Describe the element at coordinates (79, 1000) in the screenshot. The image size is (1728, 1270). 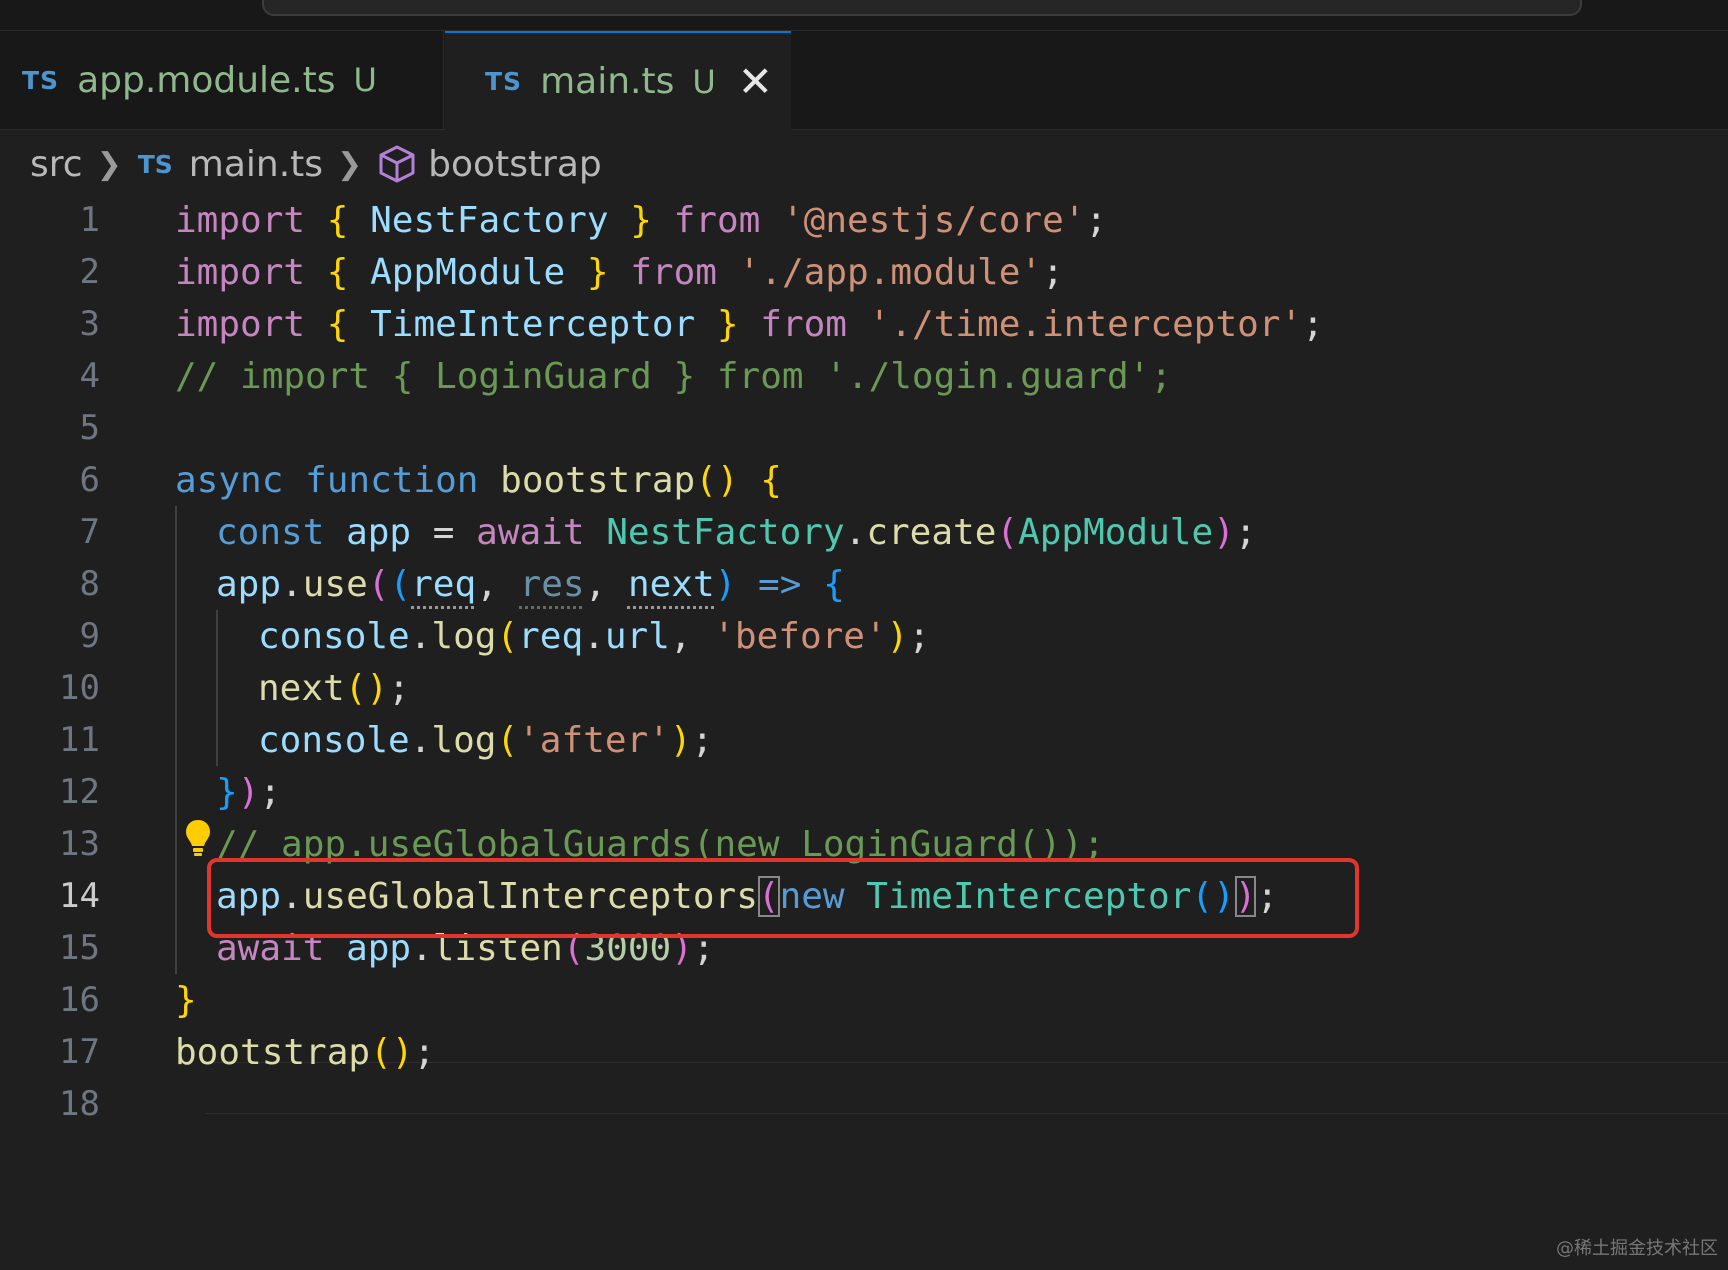
I see `line-number: 16` at that location.